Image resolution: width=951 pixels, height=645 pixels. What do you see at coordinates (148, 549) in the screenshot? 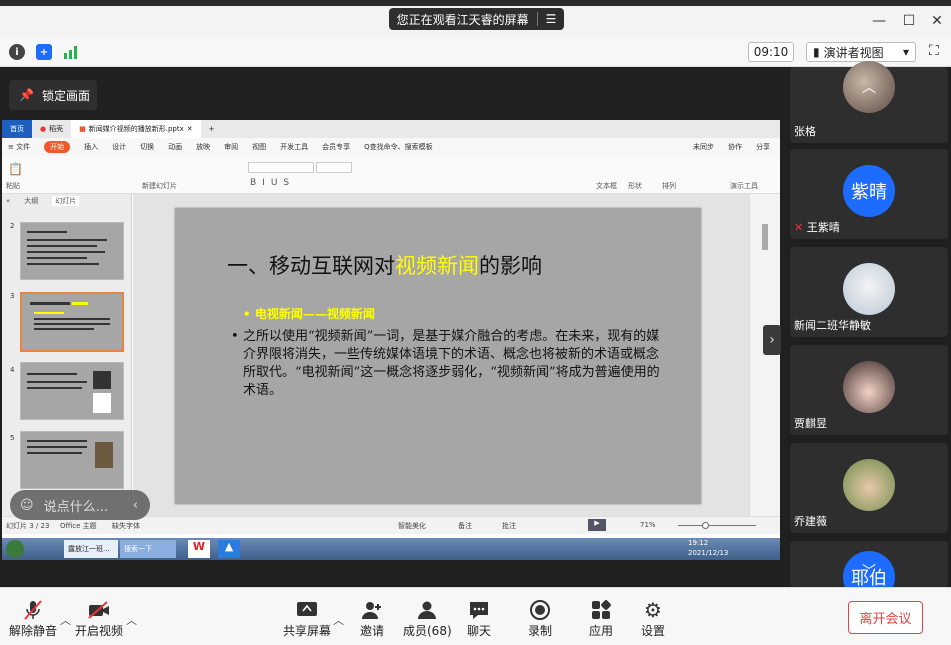
I see `taskbar-item: 搜索一下` at bounding box center [148, 549].